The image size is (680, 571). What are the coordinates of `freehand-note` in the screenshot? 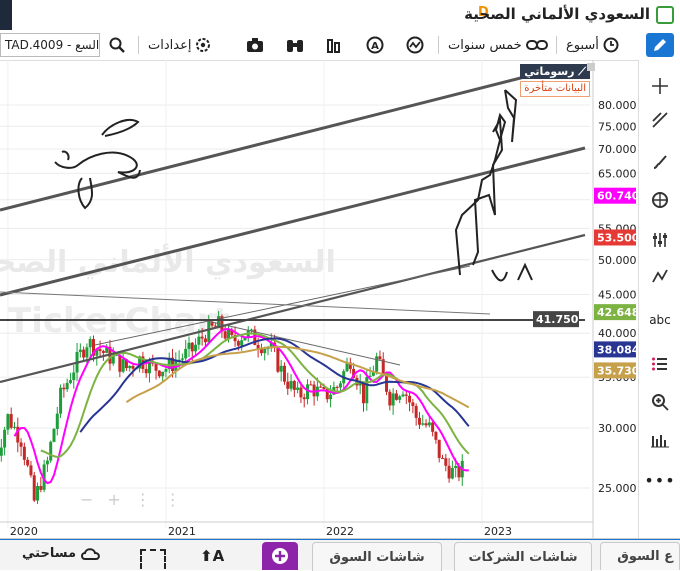 It's located at (512, 272).